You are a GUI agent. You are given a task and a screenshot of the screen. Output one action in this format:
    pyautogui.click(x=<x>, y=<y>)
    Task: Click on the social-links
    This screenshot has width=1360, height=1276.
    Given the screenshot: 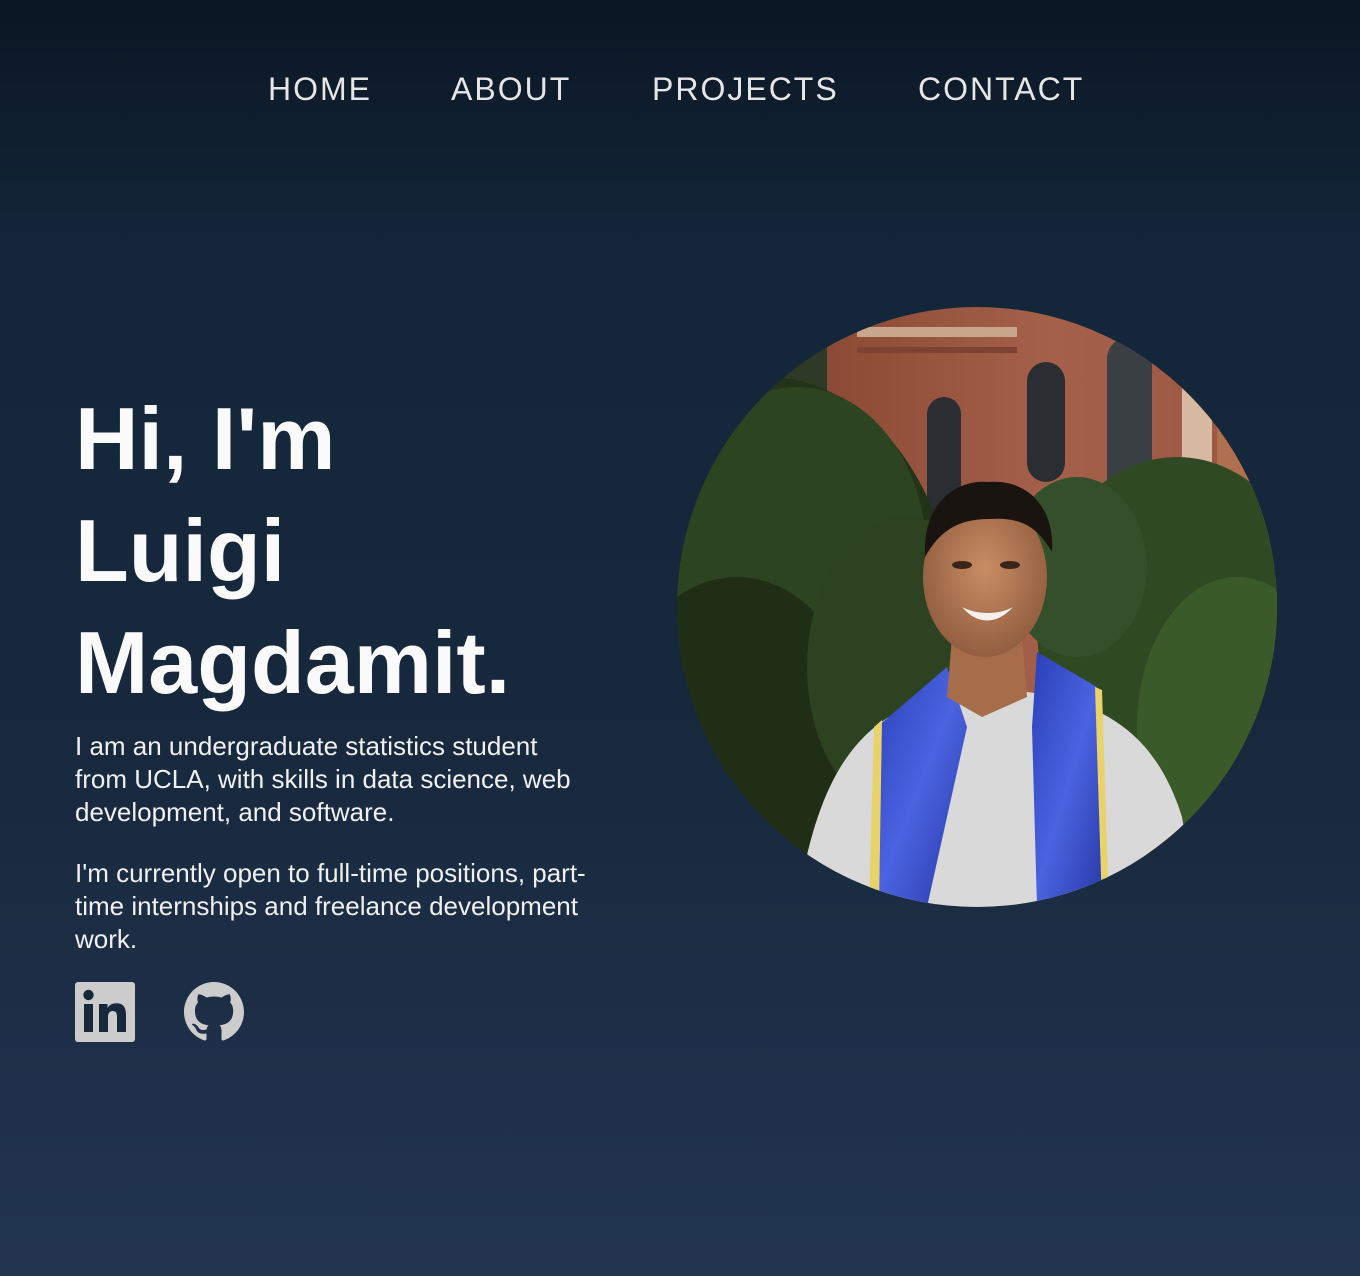 What is the action you would take?
    pyautogui.click(x=159, y=1012)
    